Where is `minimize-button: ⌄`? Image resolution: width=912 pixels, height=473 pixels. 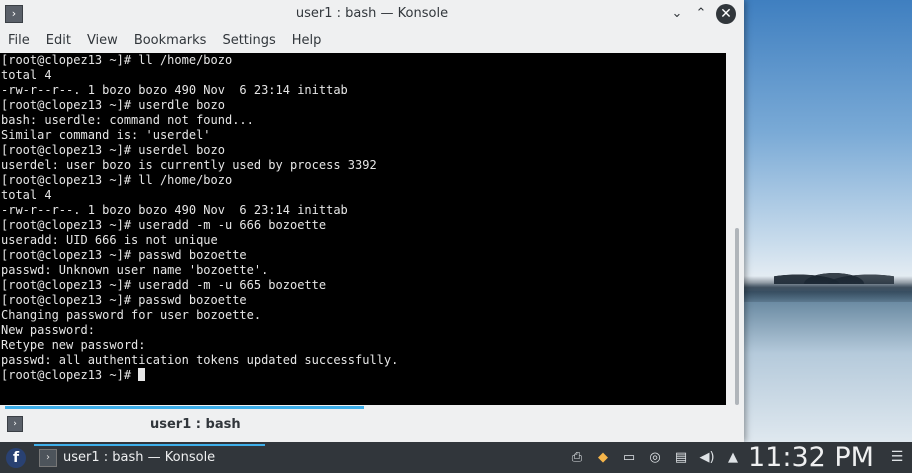 minimize-button: ⌄ is located at coordinates (677, 14).